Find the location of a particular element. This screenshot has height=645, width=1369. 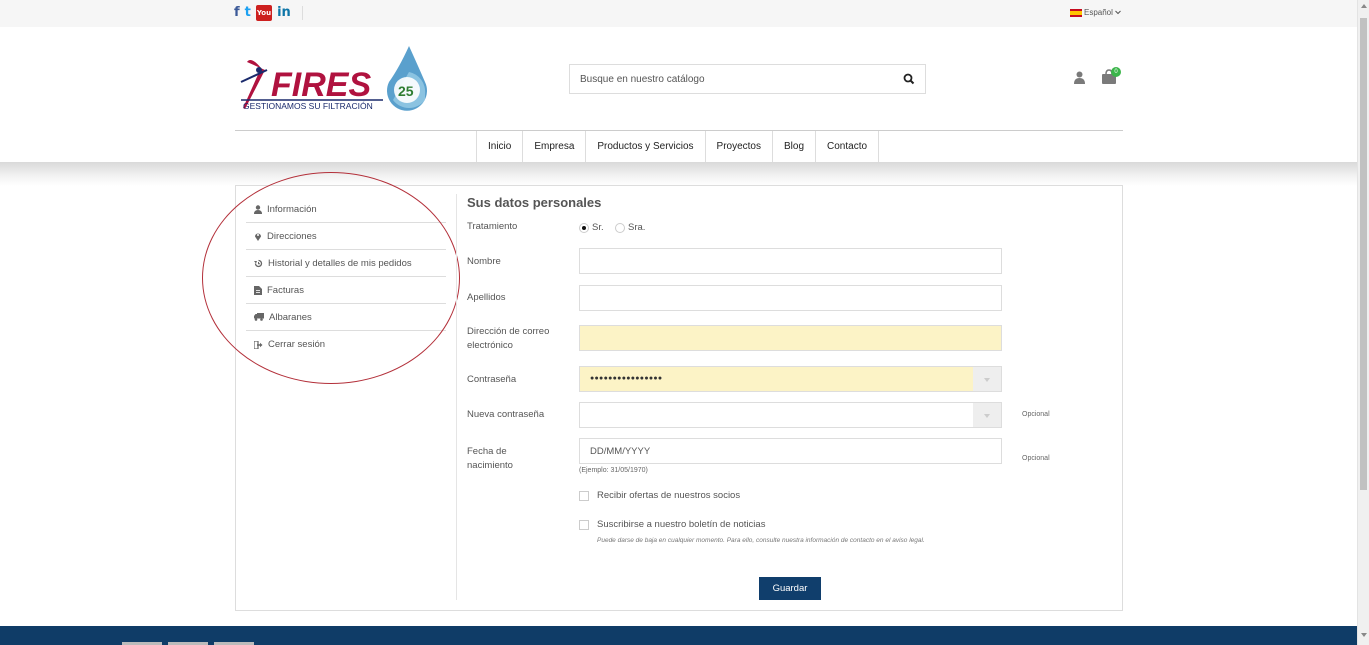

birthdate-label-line2: nacimiento is located at coordinates (490, 465).